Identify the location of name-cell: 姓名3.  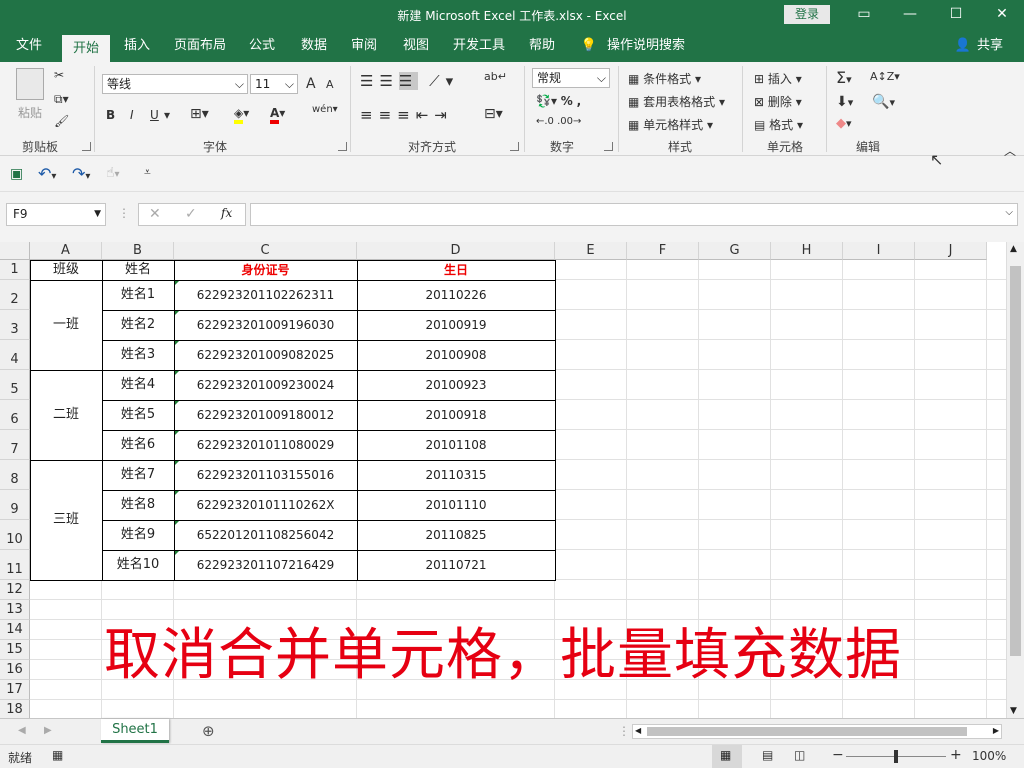
(138, 355).